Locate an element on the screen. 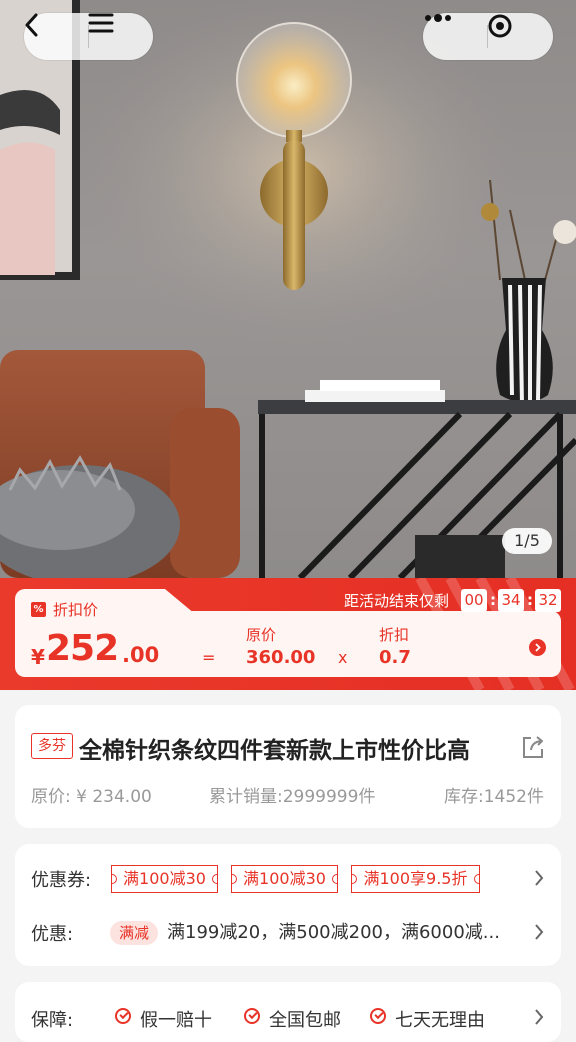  percent-icon: % is located at coordinates (38, 609).